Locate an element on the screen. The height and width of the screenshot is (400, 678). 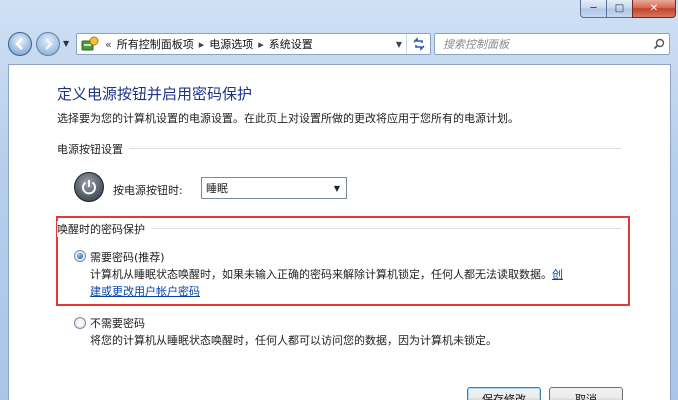
save-changes-button: 保存修改 is located at coordinates (504, 393).